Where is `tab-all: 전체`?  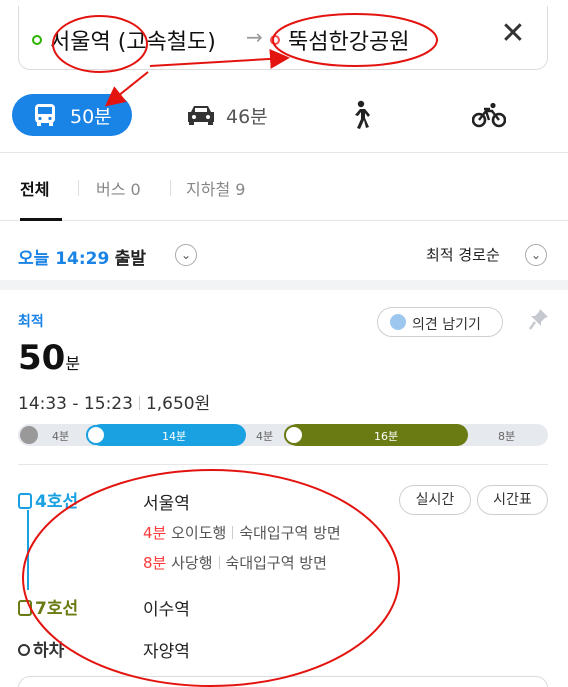 tab-all: 전체 is located at coordinates (34, 188).